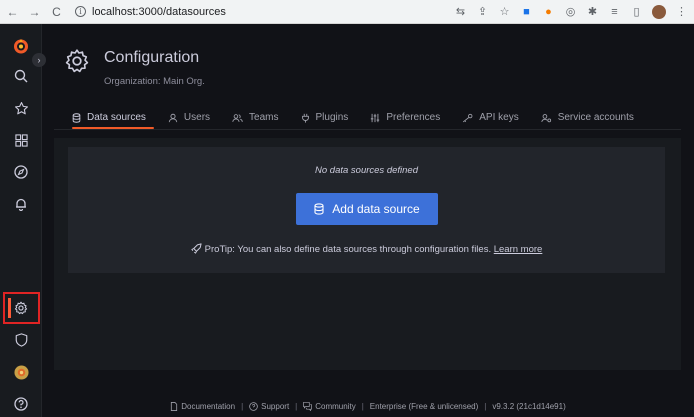  Describe the element at coordinates (335, 406) in the screenshot. I see `footer-community-label: Community` at that location.